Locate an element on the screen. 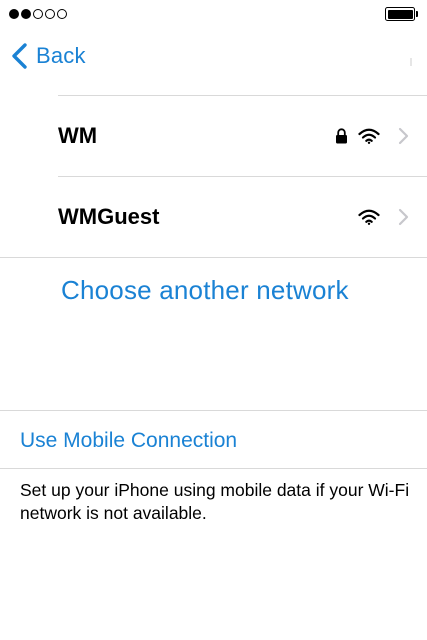 The image size is (427, 640). back-button: Back is located at coordinates (47, 56).